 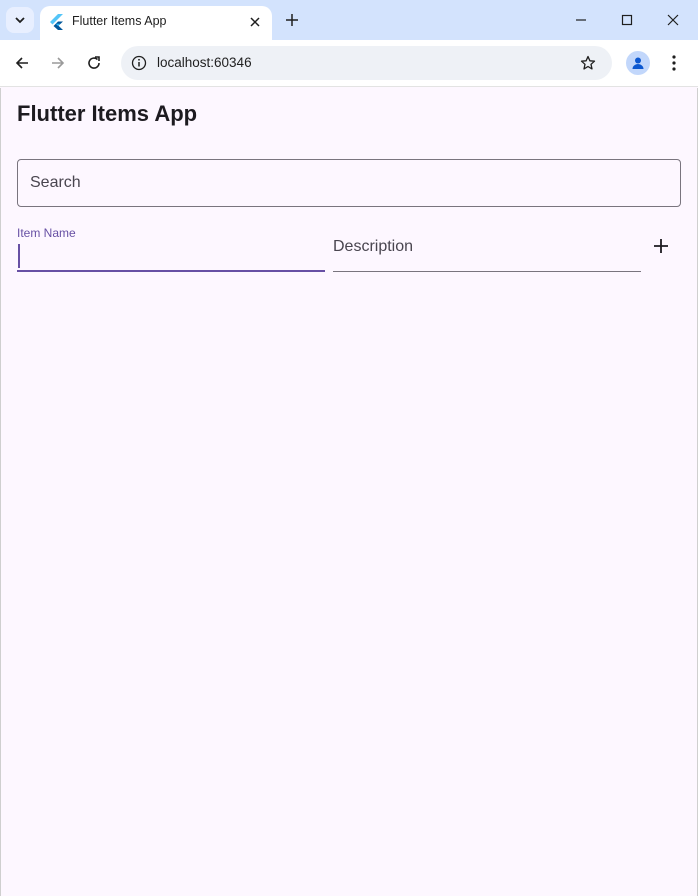 I want to click on back-arrow-icon, so click(x=21, y=63).